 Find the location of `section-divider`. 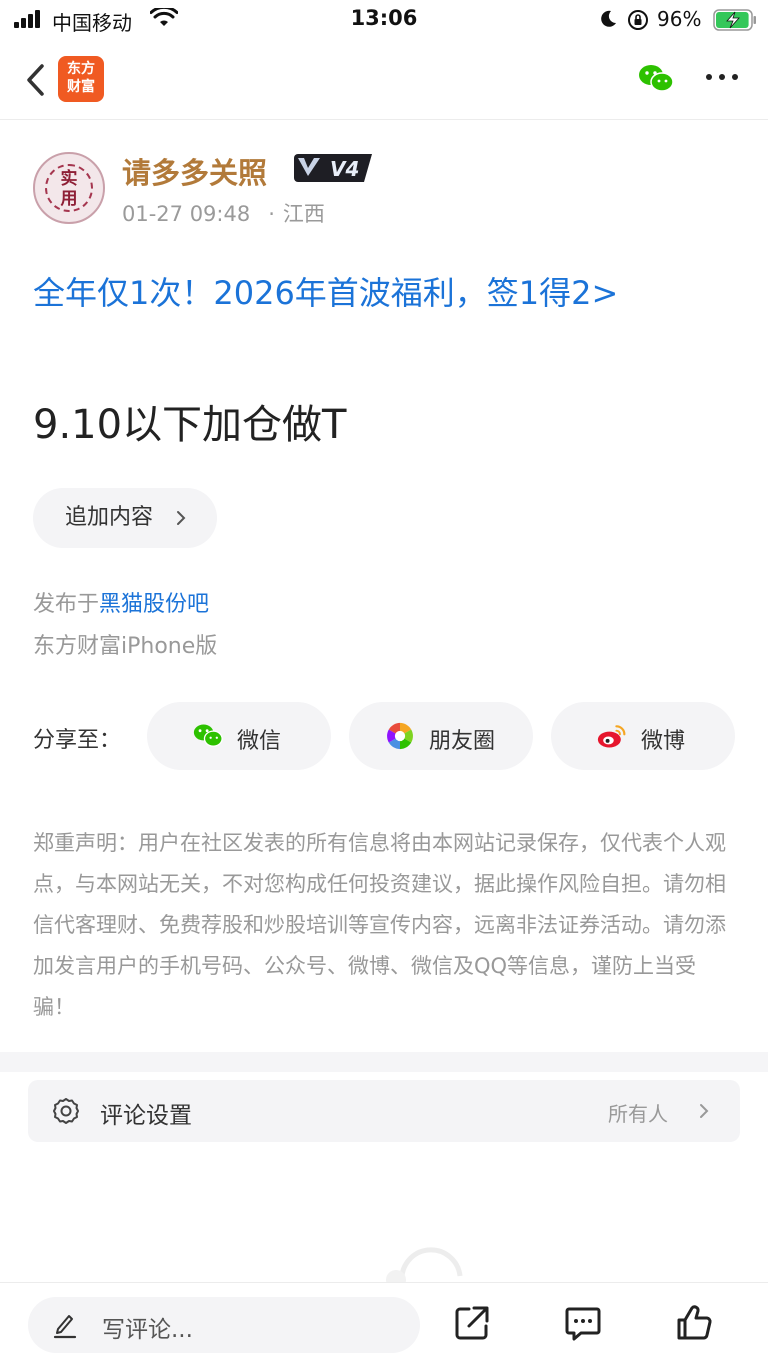

section-divider is located at coordinates (384, 1062).